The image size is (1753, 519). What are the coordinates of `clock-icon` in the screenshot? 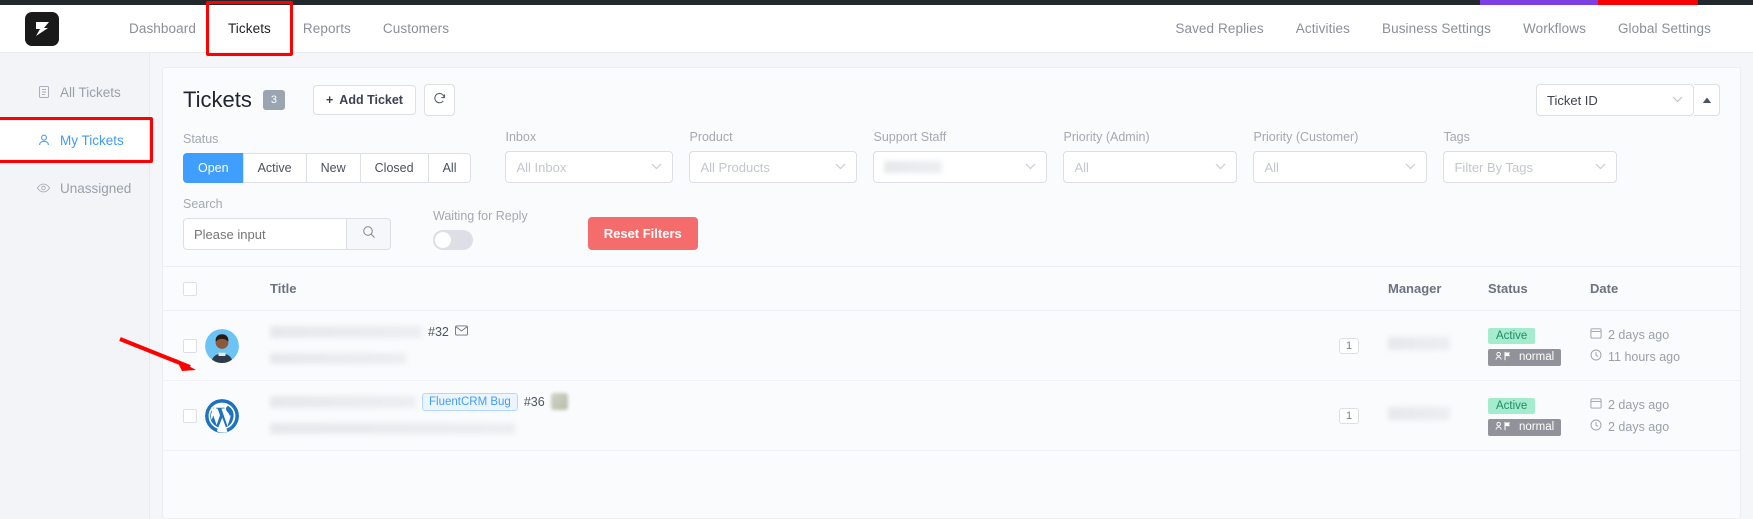 It's located at (1596, 426).